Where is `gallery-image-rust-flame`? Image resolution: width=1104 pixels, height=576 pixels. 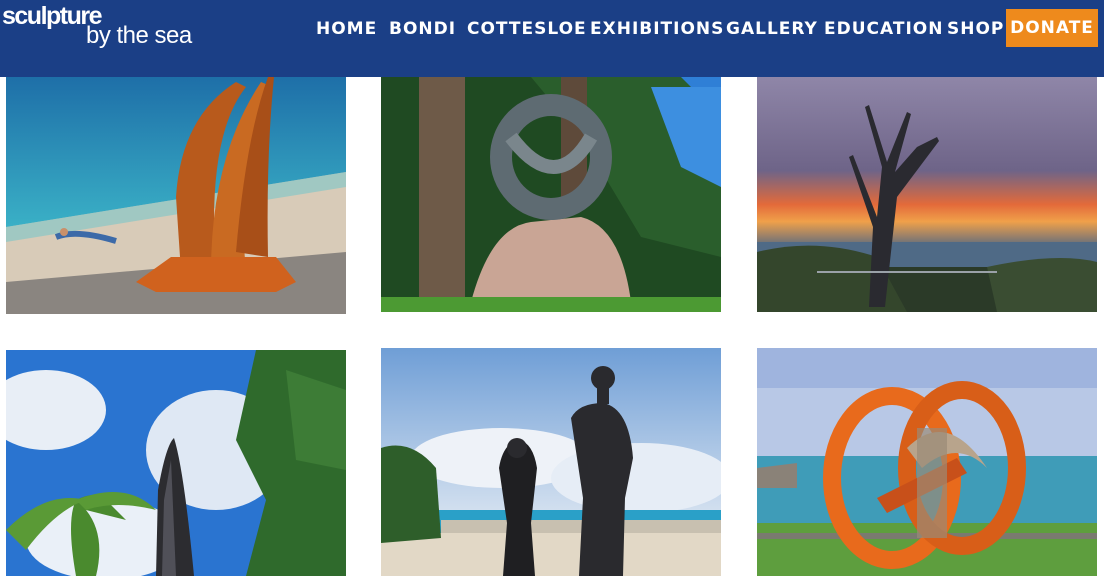
gallery-image-rust-flame is located at coordinates (176, 195).